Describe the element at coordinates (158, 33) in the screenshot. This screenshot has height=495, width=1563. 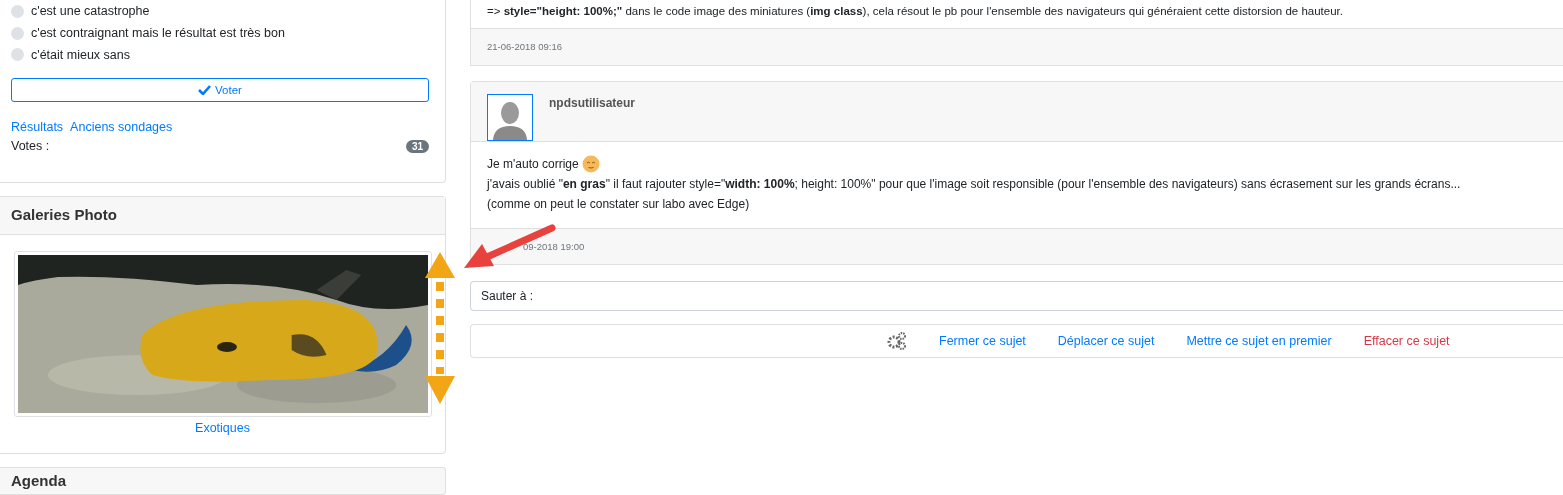
I see `option-label: c'est contraignant mais le résultat est très bon` at that location.